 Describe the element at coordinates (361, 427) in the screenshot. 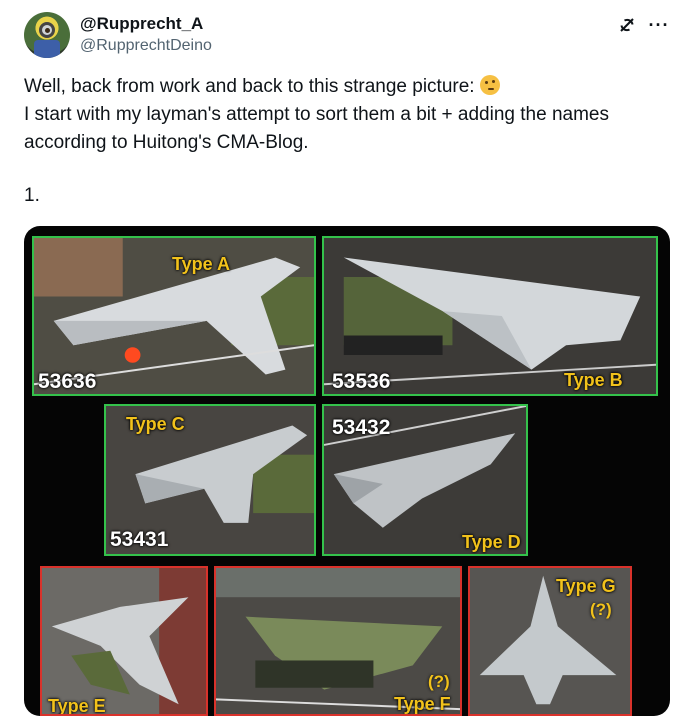

I see `panel-number-label: 53432` at that location.